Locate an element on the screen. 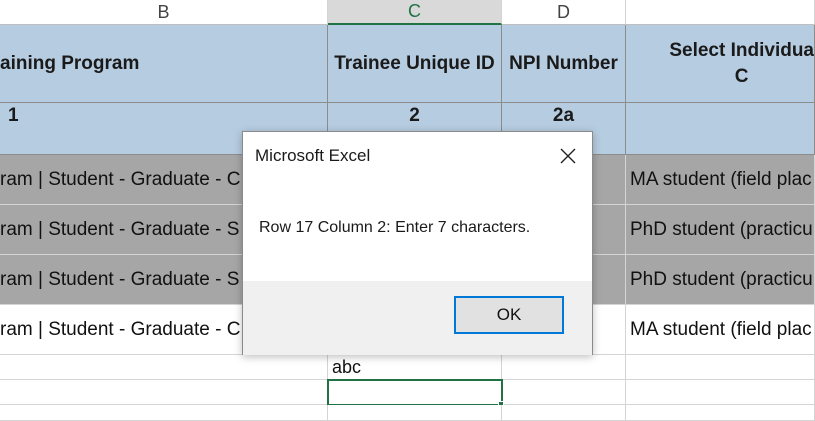 This screenshot has height=421, width=815. cell-text: abc is located at coordinates (347, 366).